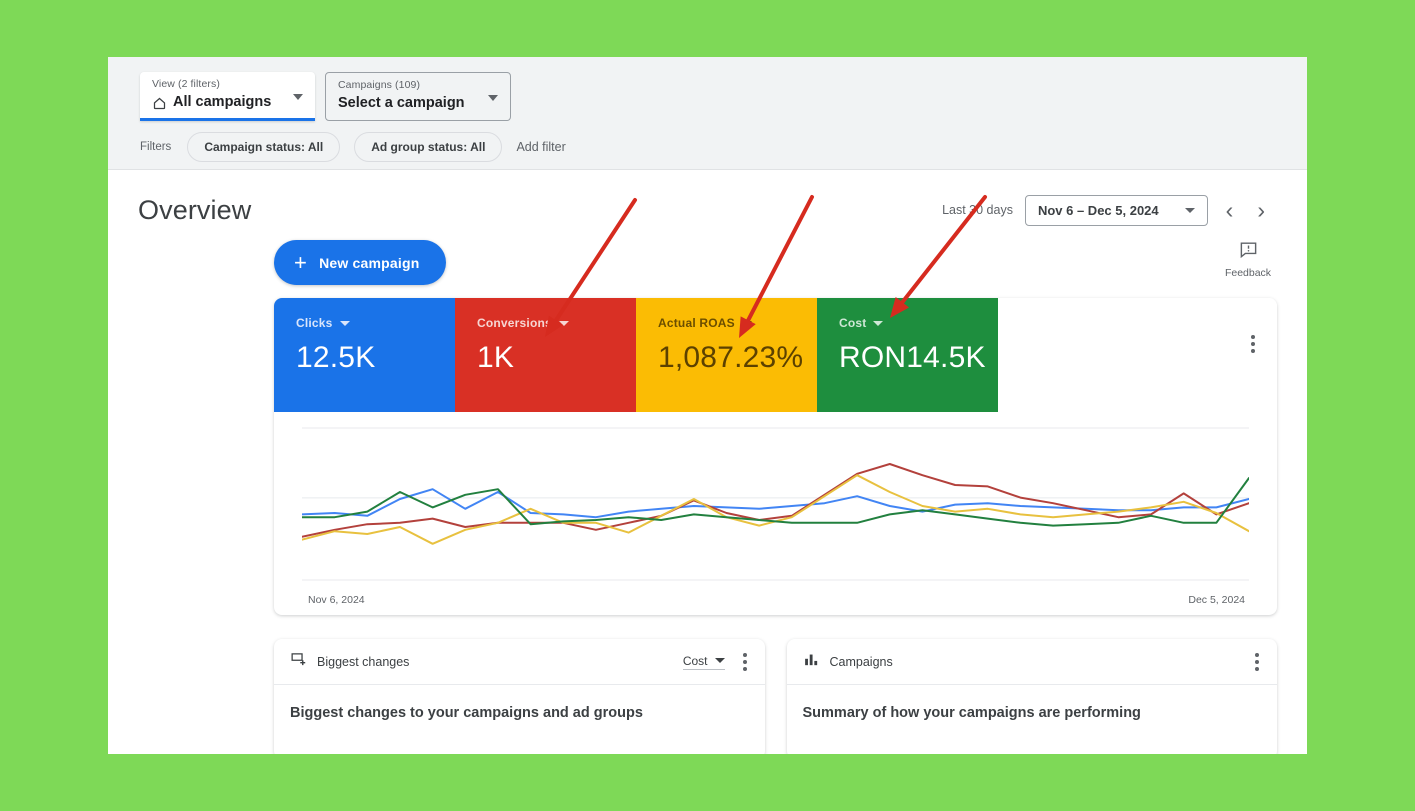  I want to click on date-controls: Last 30 days Nov 6 – Dec 5, 2024 ‹ ›, so click(1106, 210).